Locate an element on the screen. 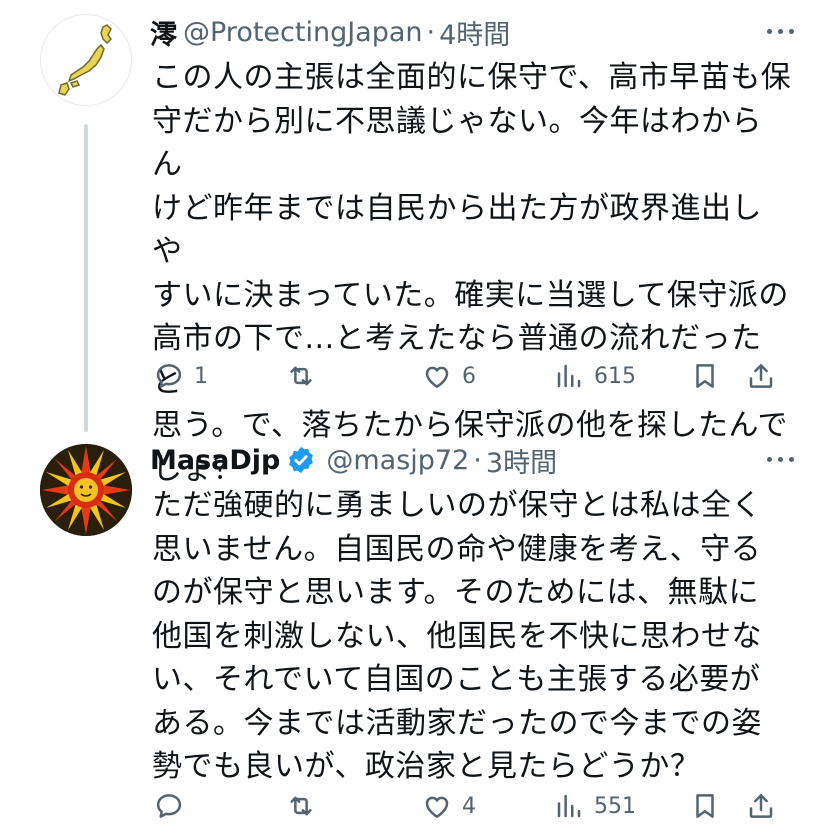 This screenshot has height=838, width=828. like-button: 4 is located at coordinates (449, 806).